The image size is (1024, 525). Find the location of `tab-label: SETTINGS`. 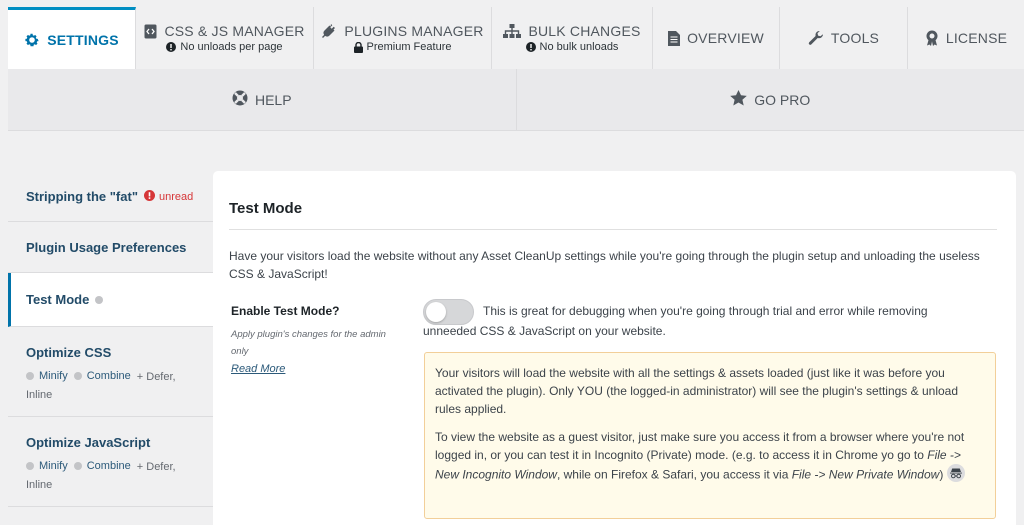

tab-label: SETTINGS is located at coordinates (83, 39).